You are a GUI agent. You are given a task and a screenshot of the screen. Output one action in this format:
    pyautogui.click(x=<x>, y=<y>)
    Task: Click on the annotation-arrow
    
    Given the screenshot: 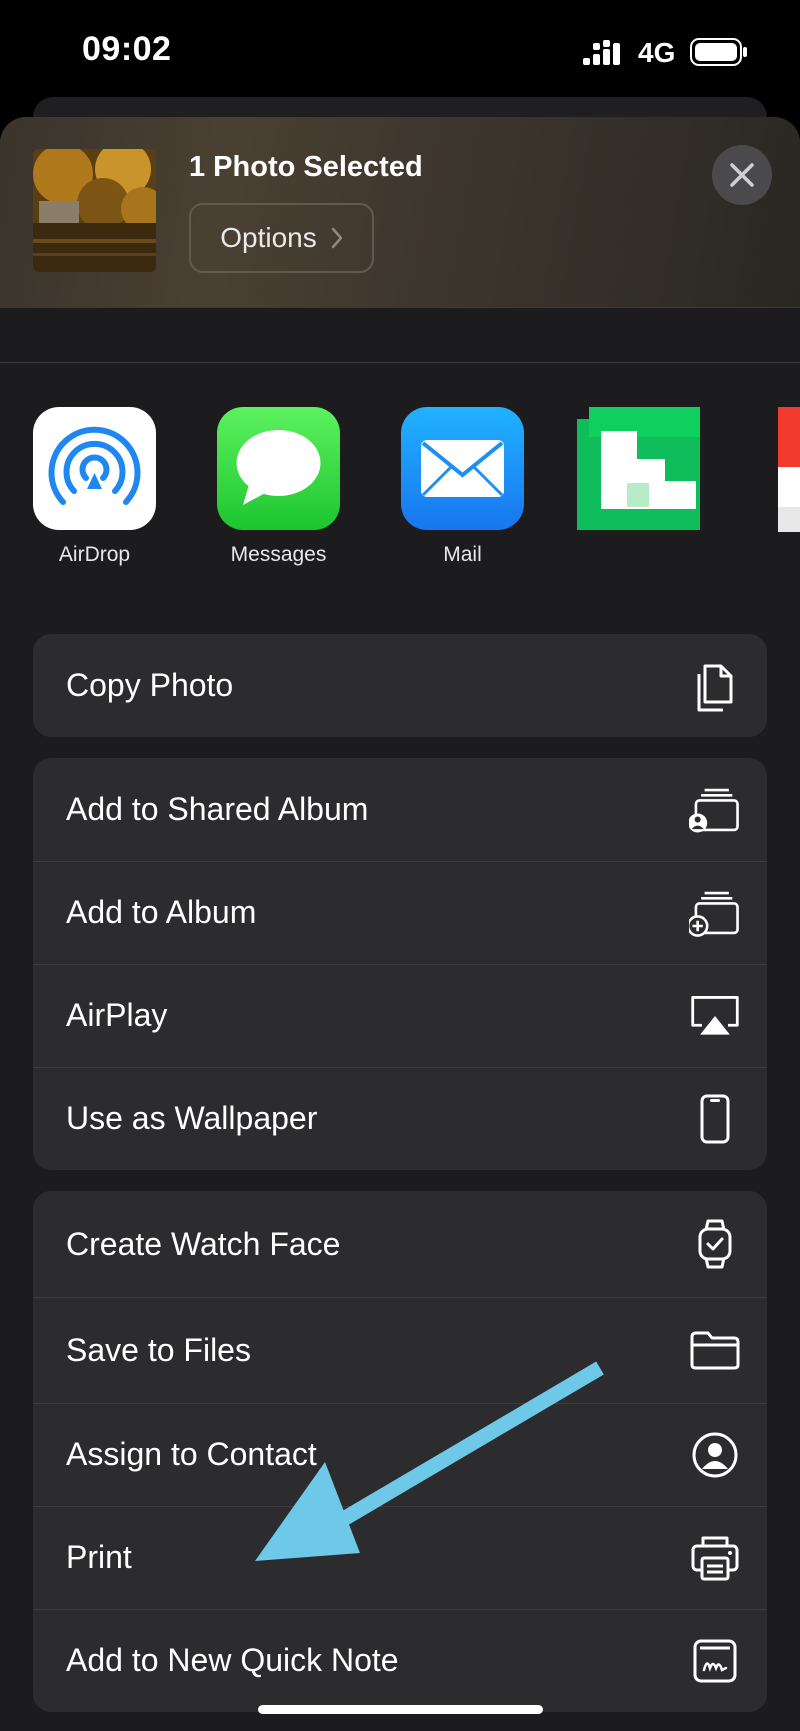 What is the action you would take?
    pyautogui.click(x=429, y=1461)
    